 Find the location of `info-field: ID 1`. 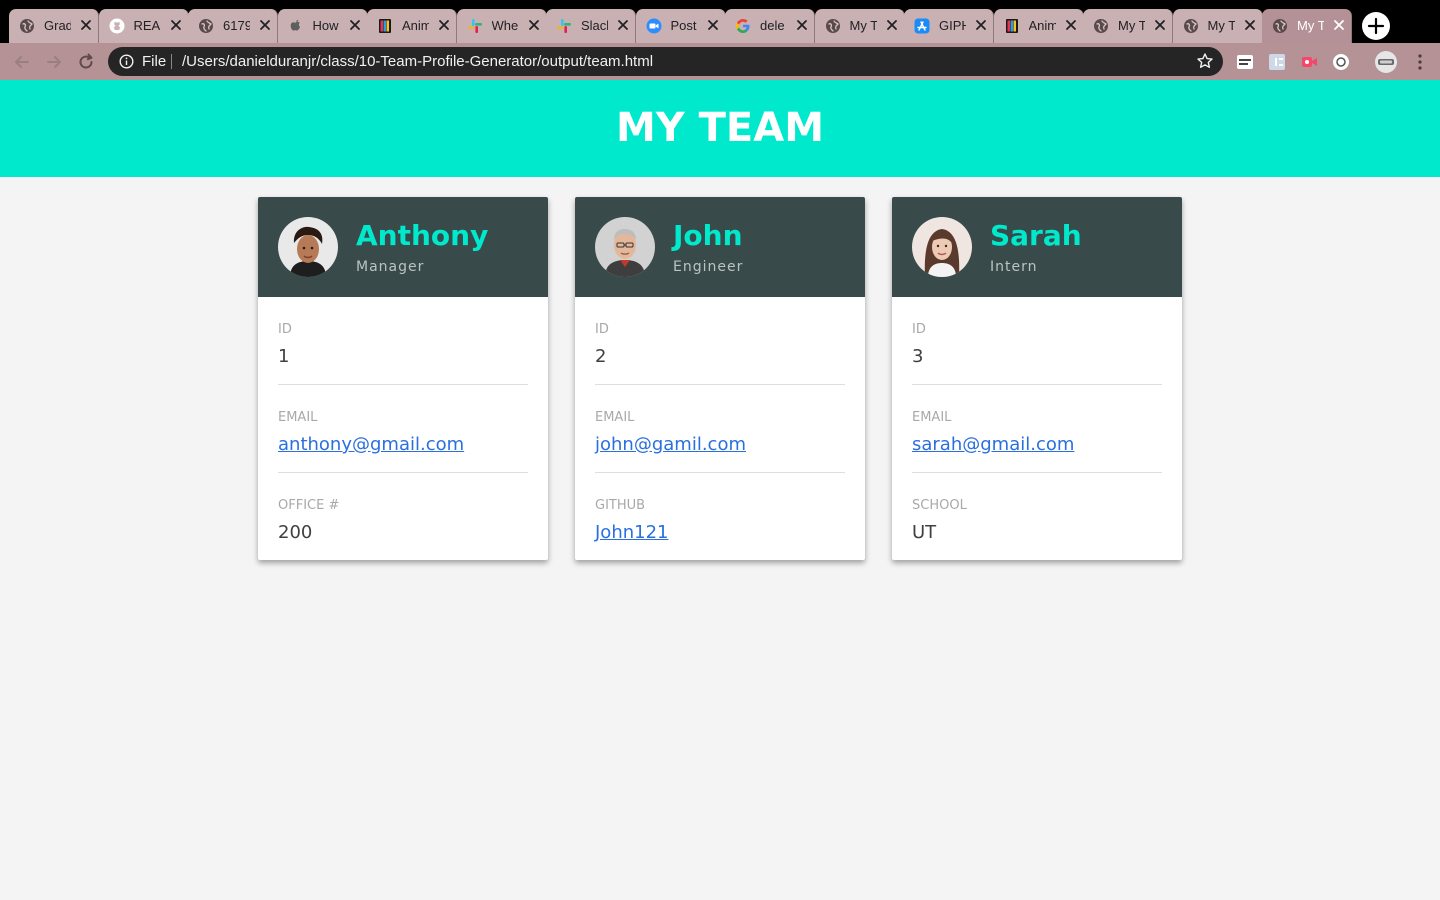

info-field: ID 1 is located at coordinates (403, 344).